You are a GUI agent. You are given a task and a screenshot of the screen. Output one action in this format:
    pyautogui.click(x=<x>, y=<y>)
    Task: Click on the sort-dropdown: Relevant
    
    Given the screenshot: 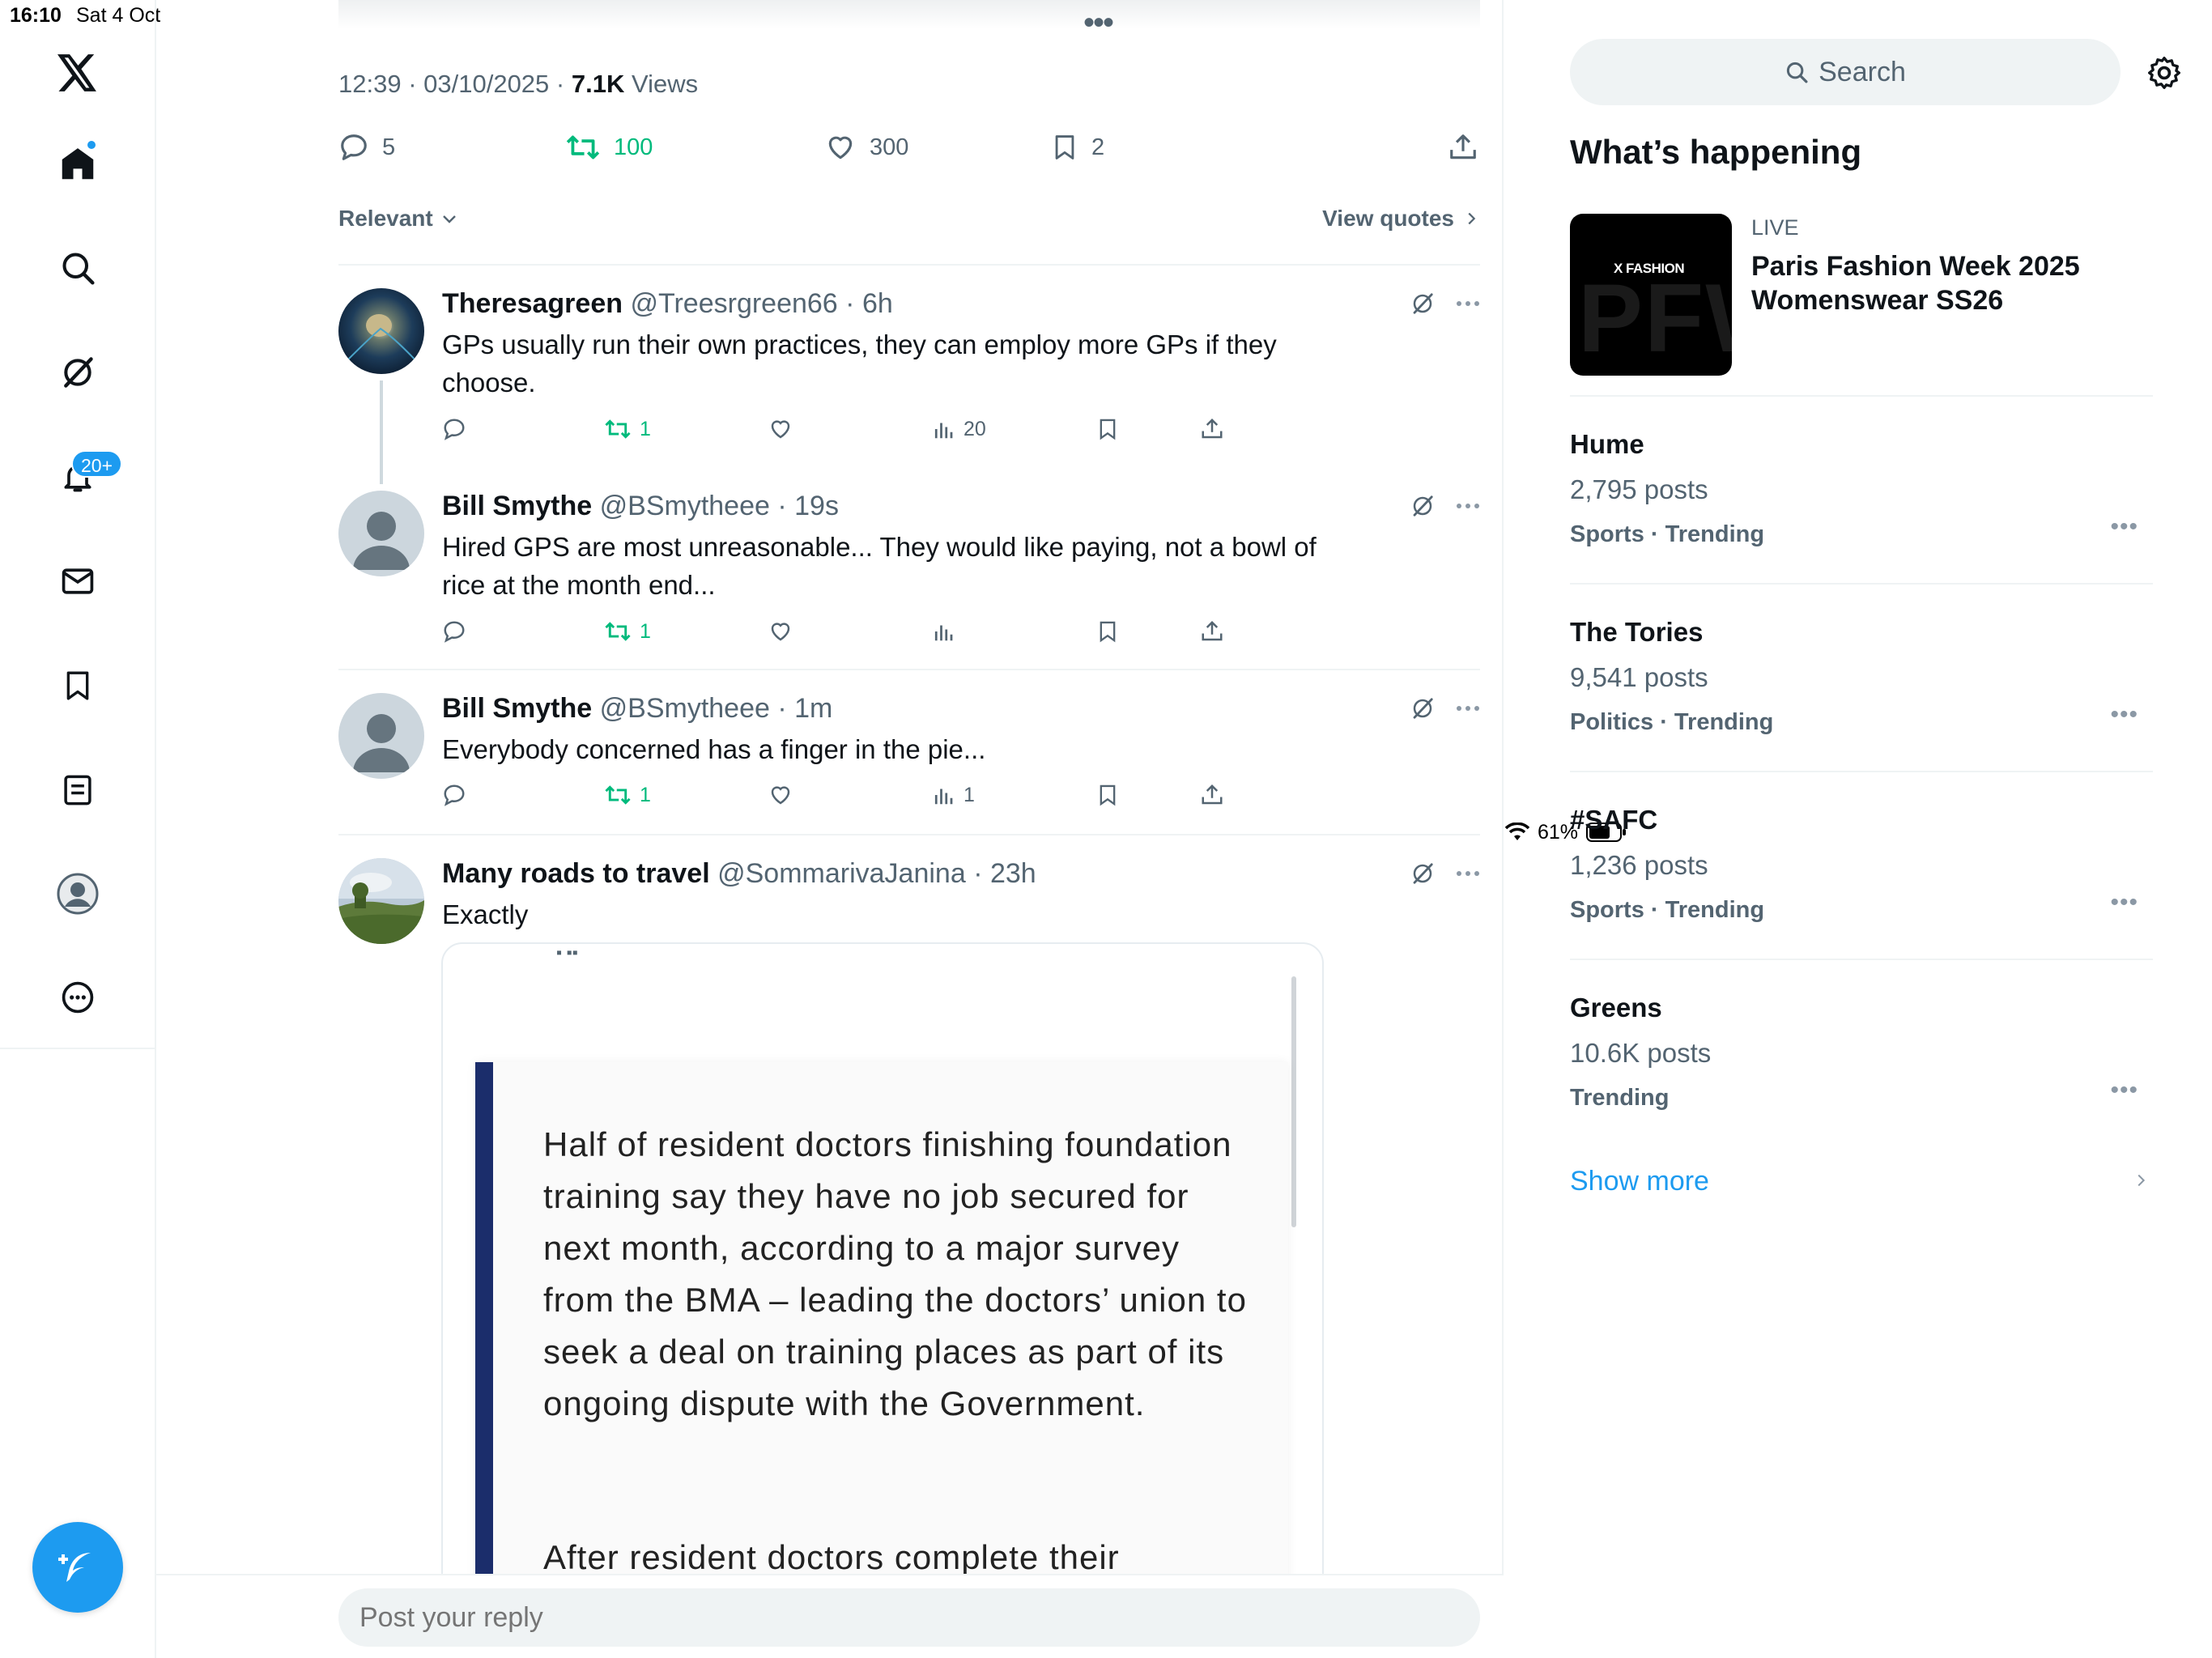 What is the action you would take?
    pyautogui.click(x=399, y=219)
    